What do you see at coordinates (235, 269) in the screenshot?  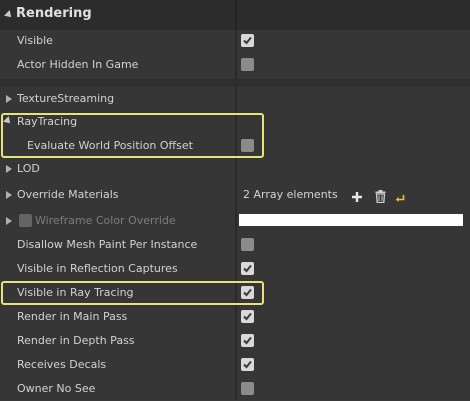 I see `row-visible-reflection: Visible in Reflection Captures` at bounding box center [235, 269].